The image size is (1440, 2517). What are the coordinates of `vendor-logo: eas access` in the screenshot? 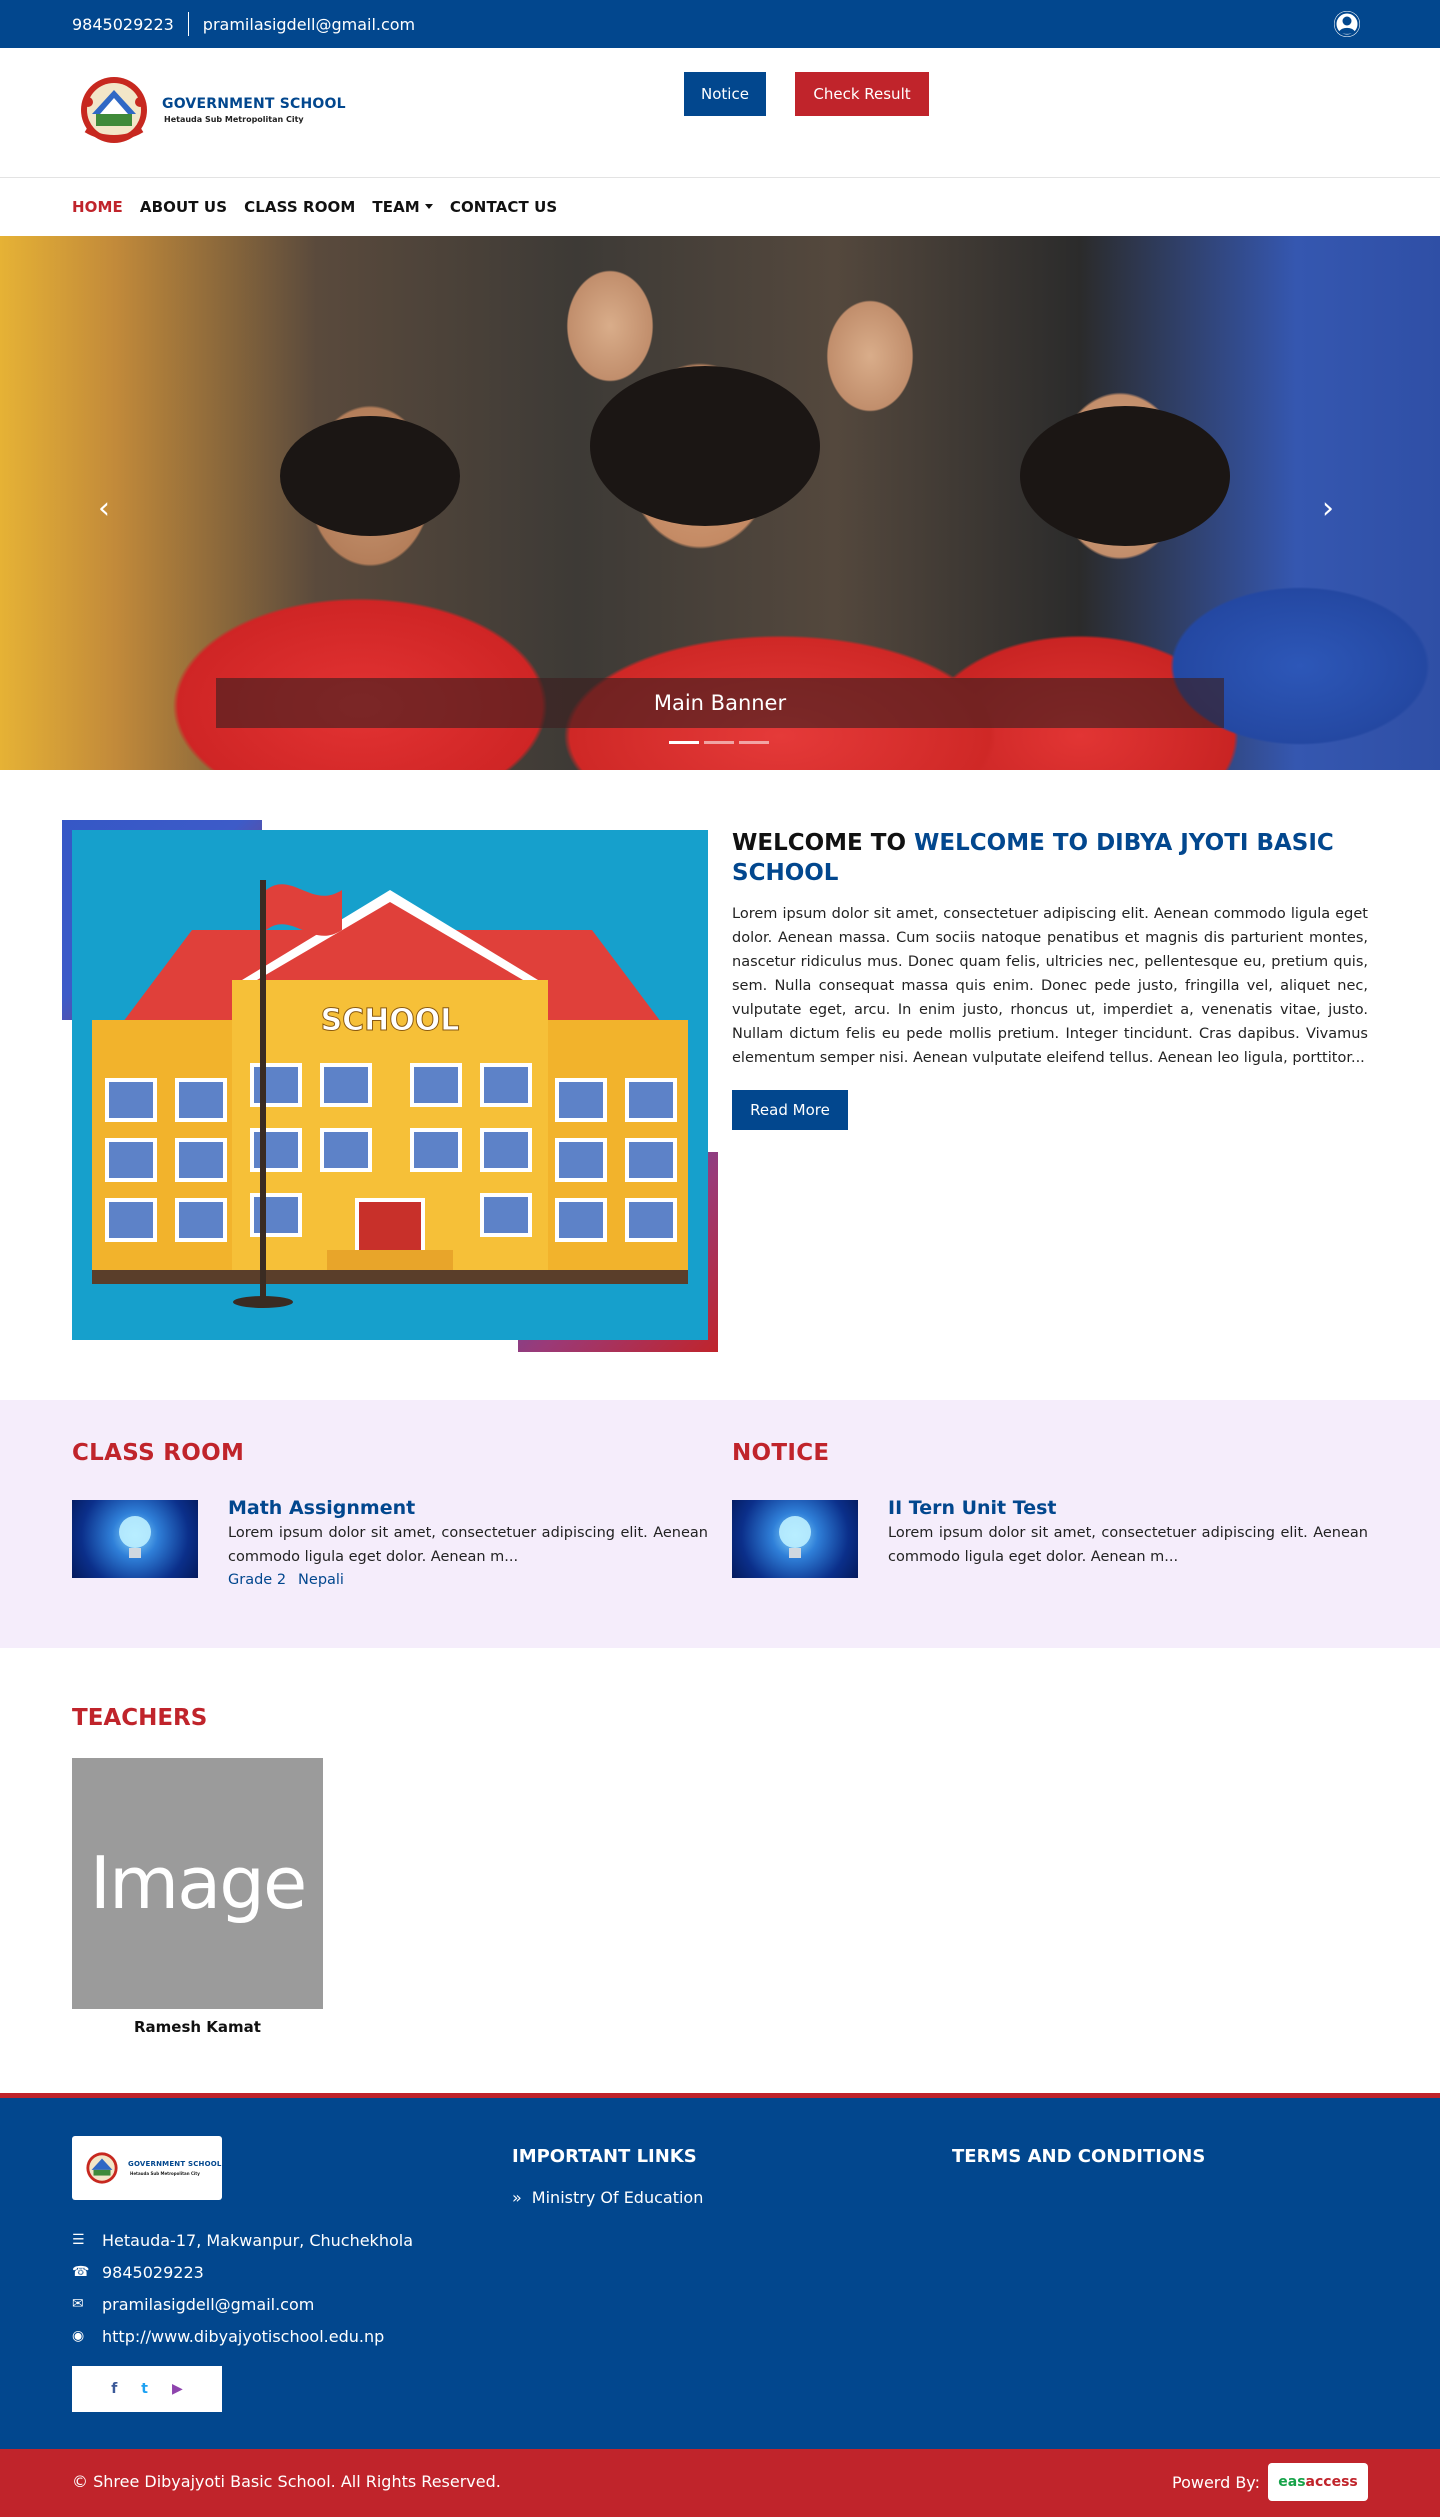 It's located at (1318, 2482).